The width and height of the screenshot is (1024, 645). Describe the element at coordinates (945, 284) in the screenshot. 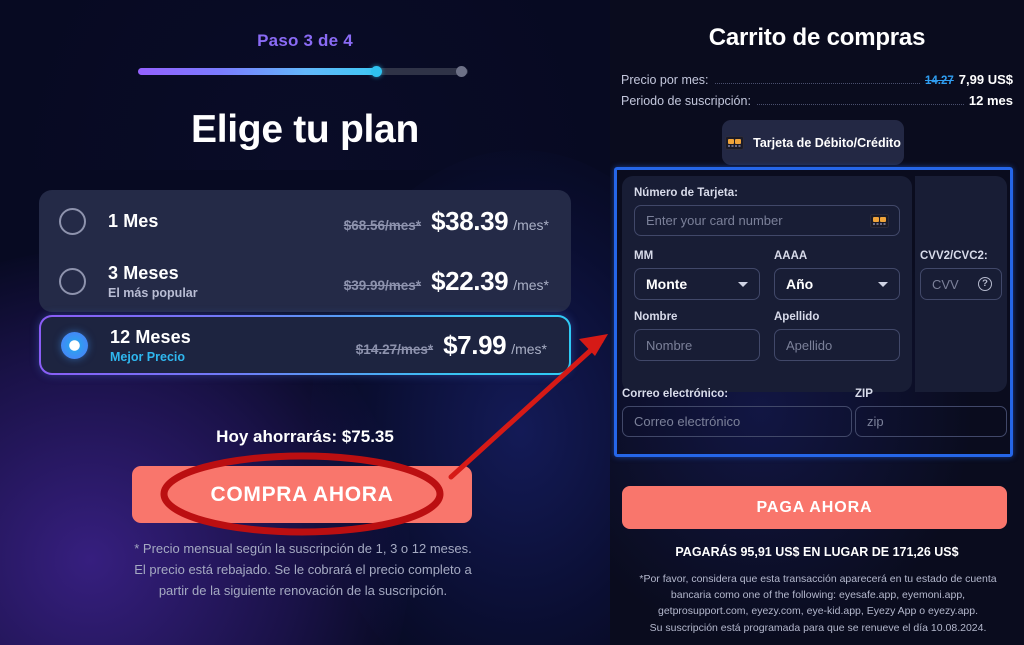

I see `cvv-placeholder: CVV` at that location.